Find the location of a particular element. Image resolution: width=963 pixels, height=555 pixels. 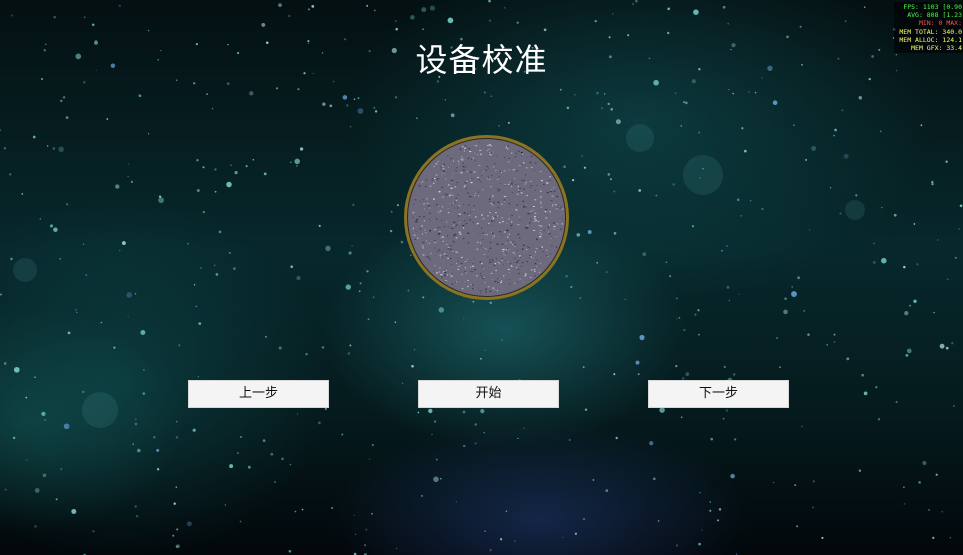

next-step-button: 下一步 is located at coordinates (718, 394).